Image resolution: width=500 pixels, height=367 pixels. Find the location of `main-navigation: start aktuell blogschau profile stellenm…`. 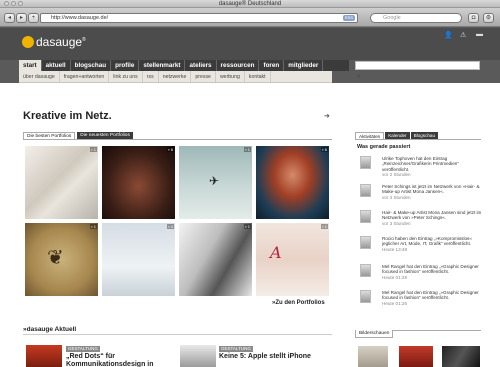

main-navigation: start aktuell blogschau profile stellenm… is located at coordinates (184, 65).